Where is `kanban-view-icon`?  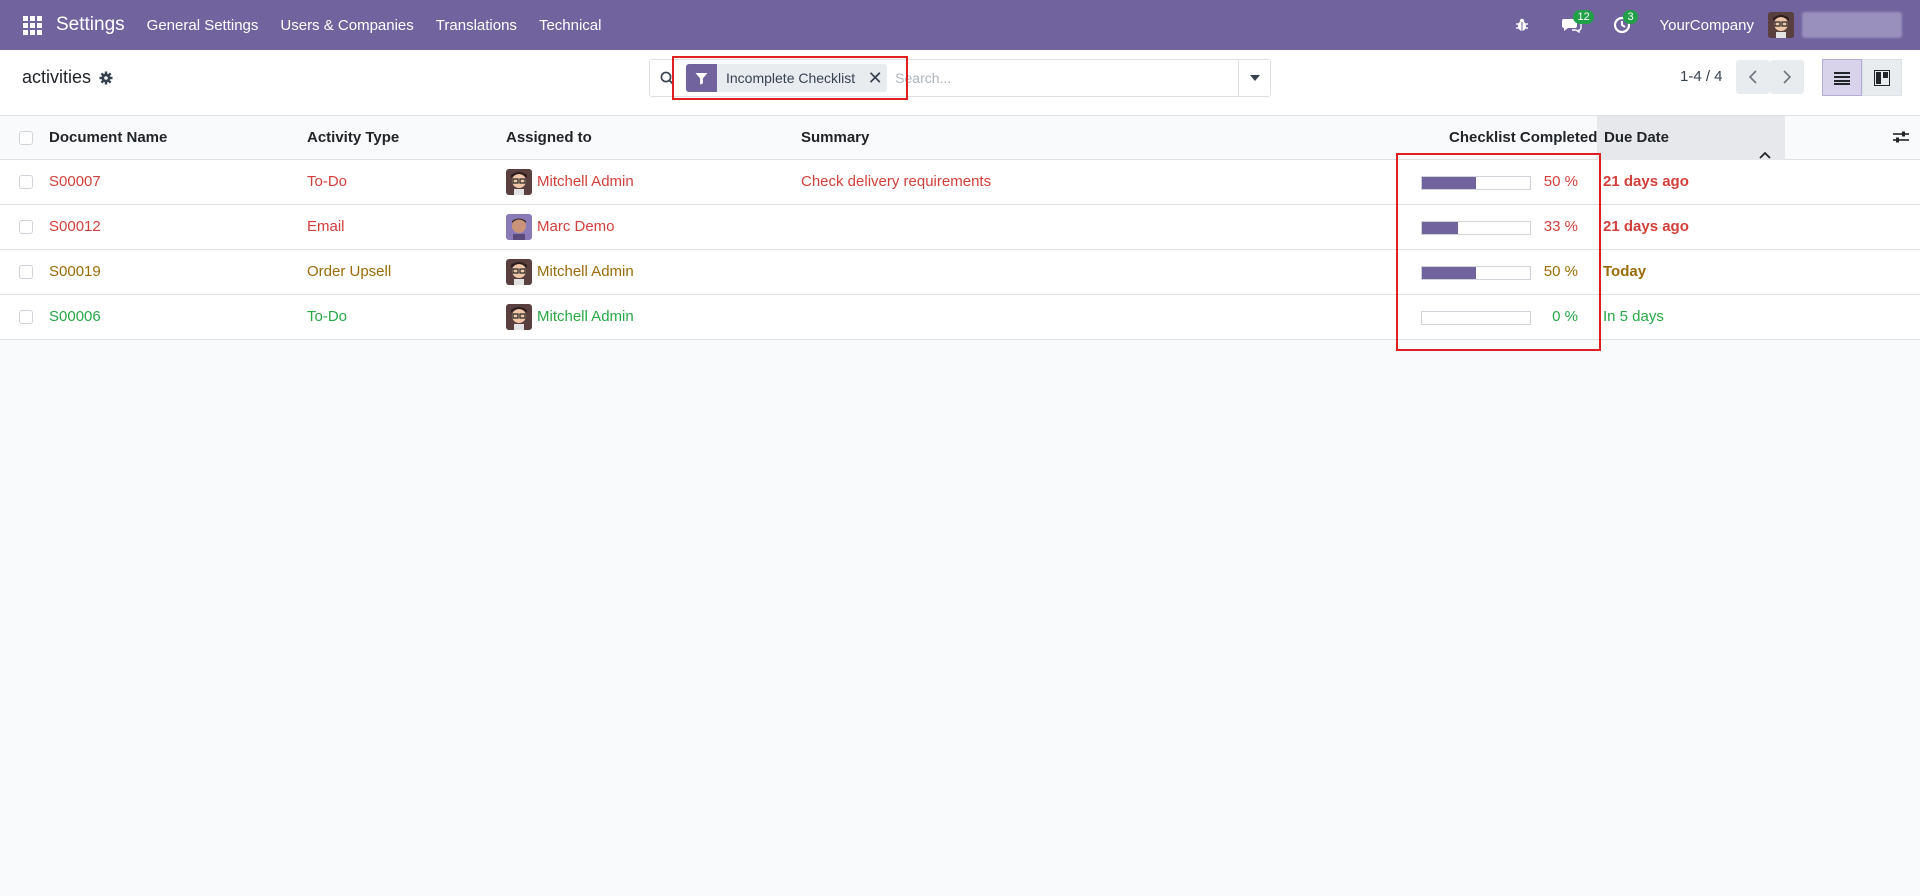 kanban-view-icon is located at coordinates (1882, 77).